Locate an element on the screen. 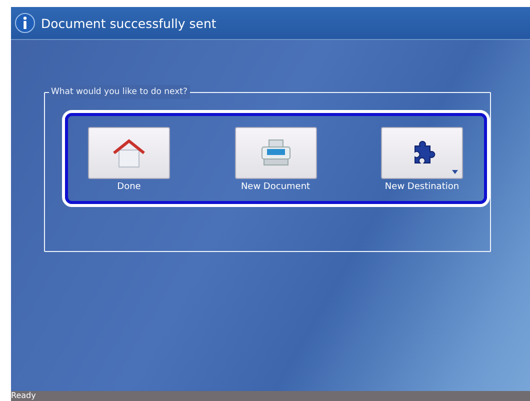 This screenshot has height=401, width=530. group-legend: What would you like to do next? is located at coordinates (119, 92).